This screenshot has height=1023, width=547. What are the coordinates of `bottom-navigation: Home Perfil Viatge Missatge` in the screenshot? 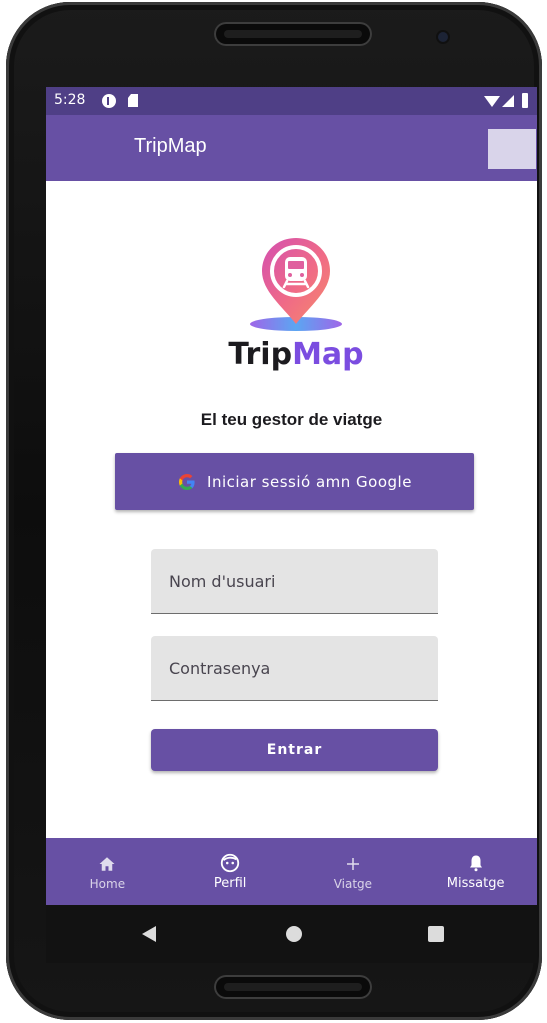 It's located at (291, 871).